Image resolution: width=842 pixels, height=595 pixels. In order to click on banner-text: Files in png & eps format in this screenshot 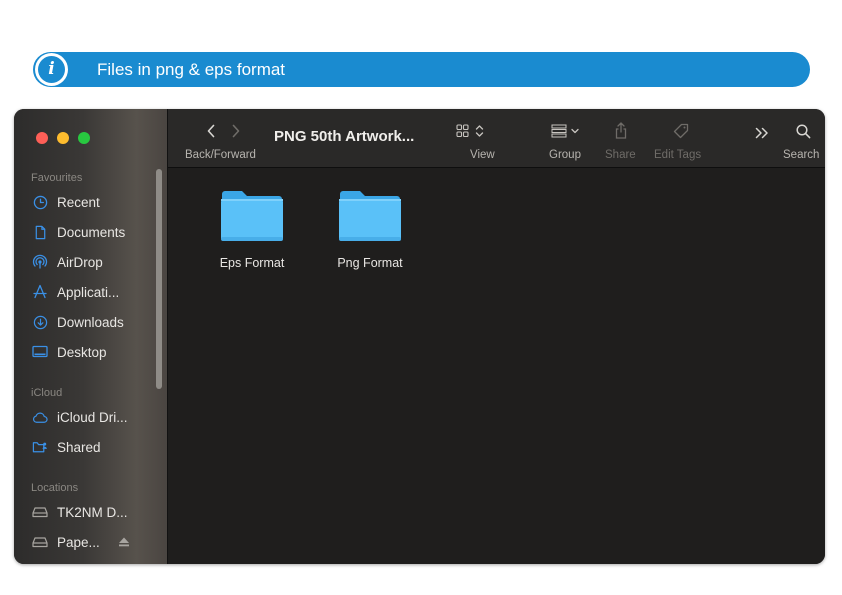, I will do `click(191, 69)`.